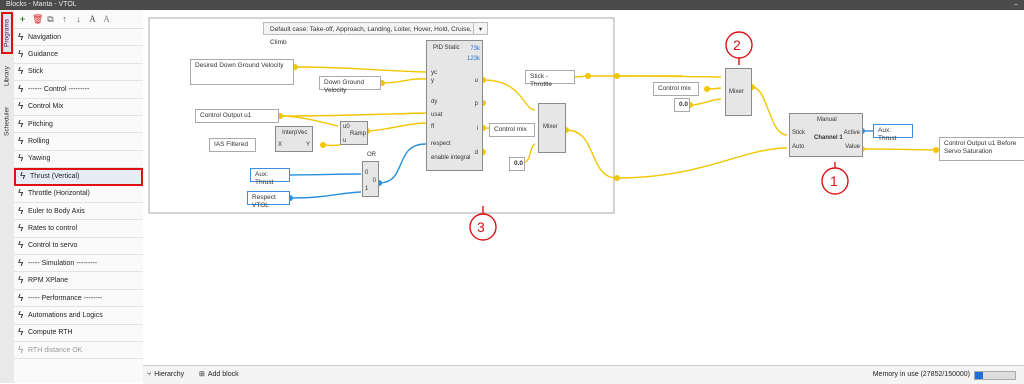 The width and height of the screenshot is (1024, 384). Describe the element at coordinates (78, 159) in the screenshot. I see `list-item: ϟYawing` at that location.